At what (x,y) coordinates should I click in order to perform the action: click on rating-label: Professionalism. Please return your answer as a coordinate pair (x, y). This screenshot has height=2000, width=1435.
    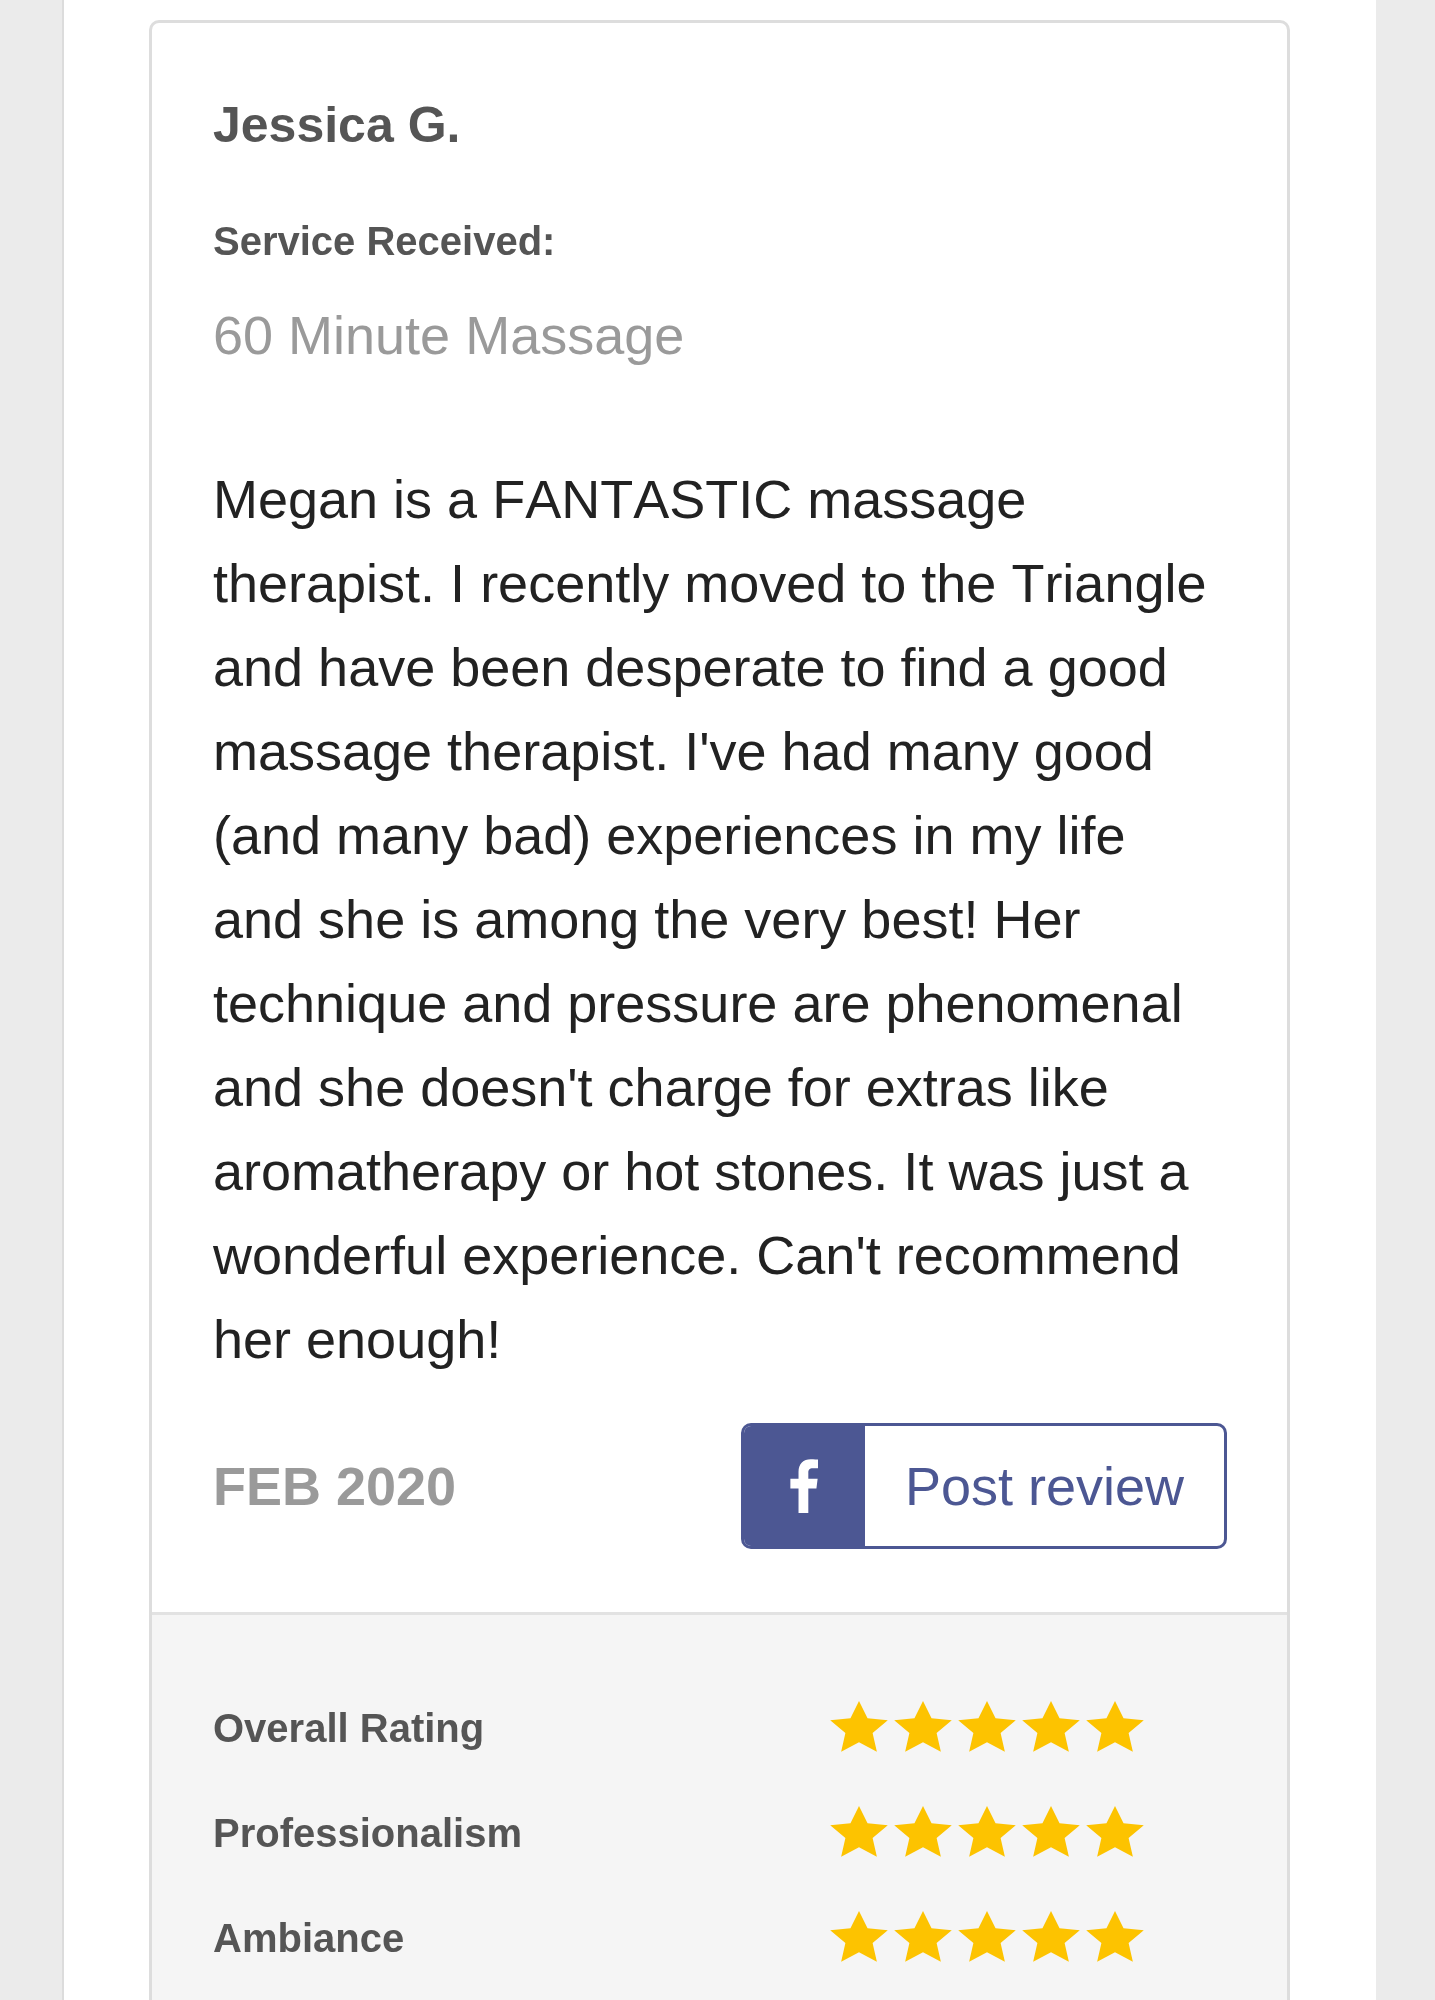
    Looking at the image, I should click on (367, 1832).